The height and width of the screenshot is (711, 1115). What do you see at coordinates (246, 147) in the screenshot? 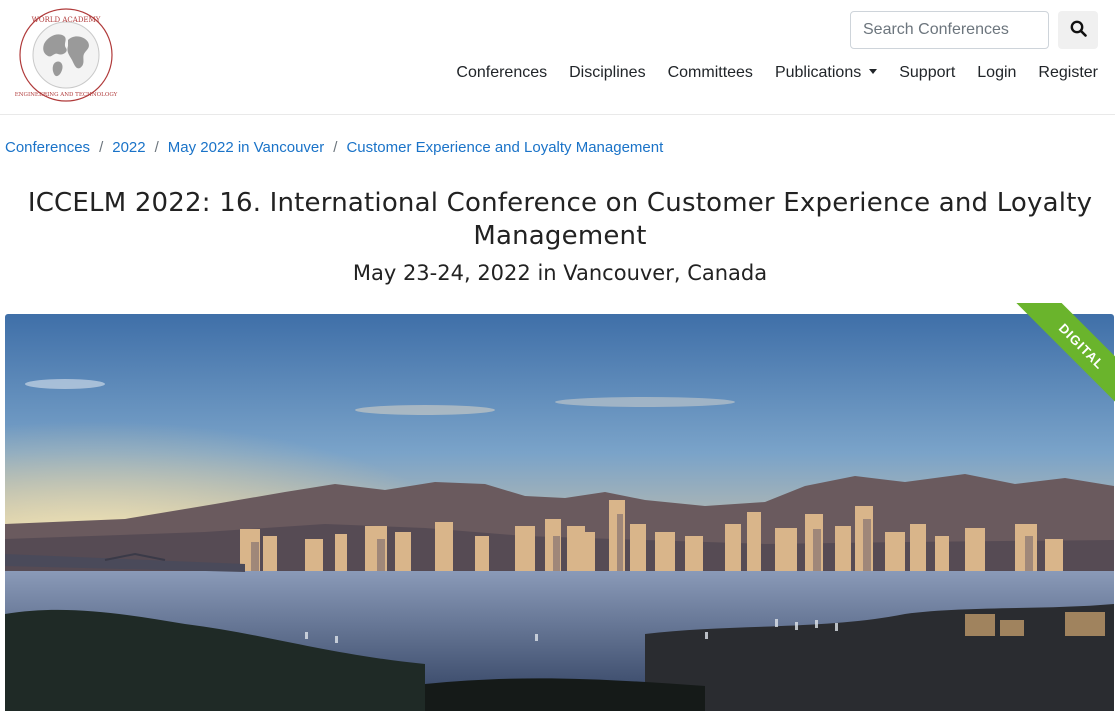
I see `breadcrumb-month-city: May 2022 in Vancouver` at bounding box center [246, 147].